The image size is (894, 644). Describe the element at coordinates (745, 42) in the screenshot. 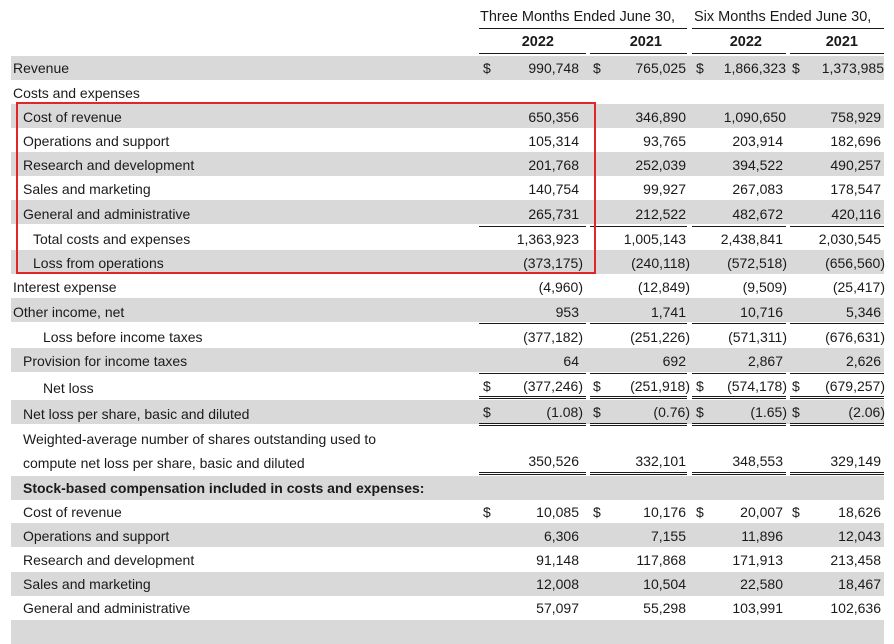

I see `header-year: 2022` at that location.